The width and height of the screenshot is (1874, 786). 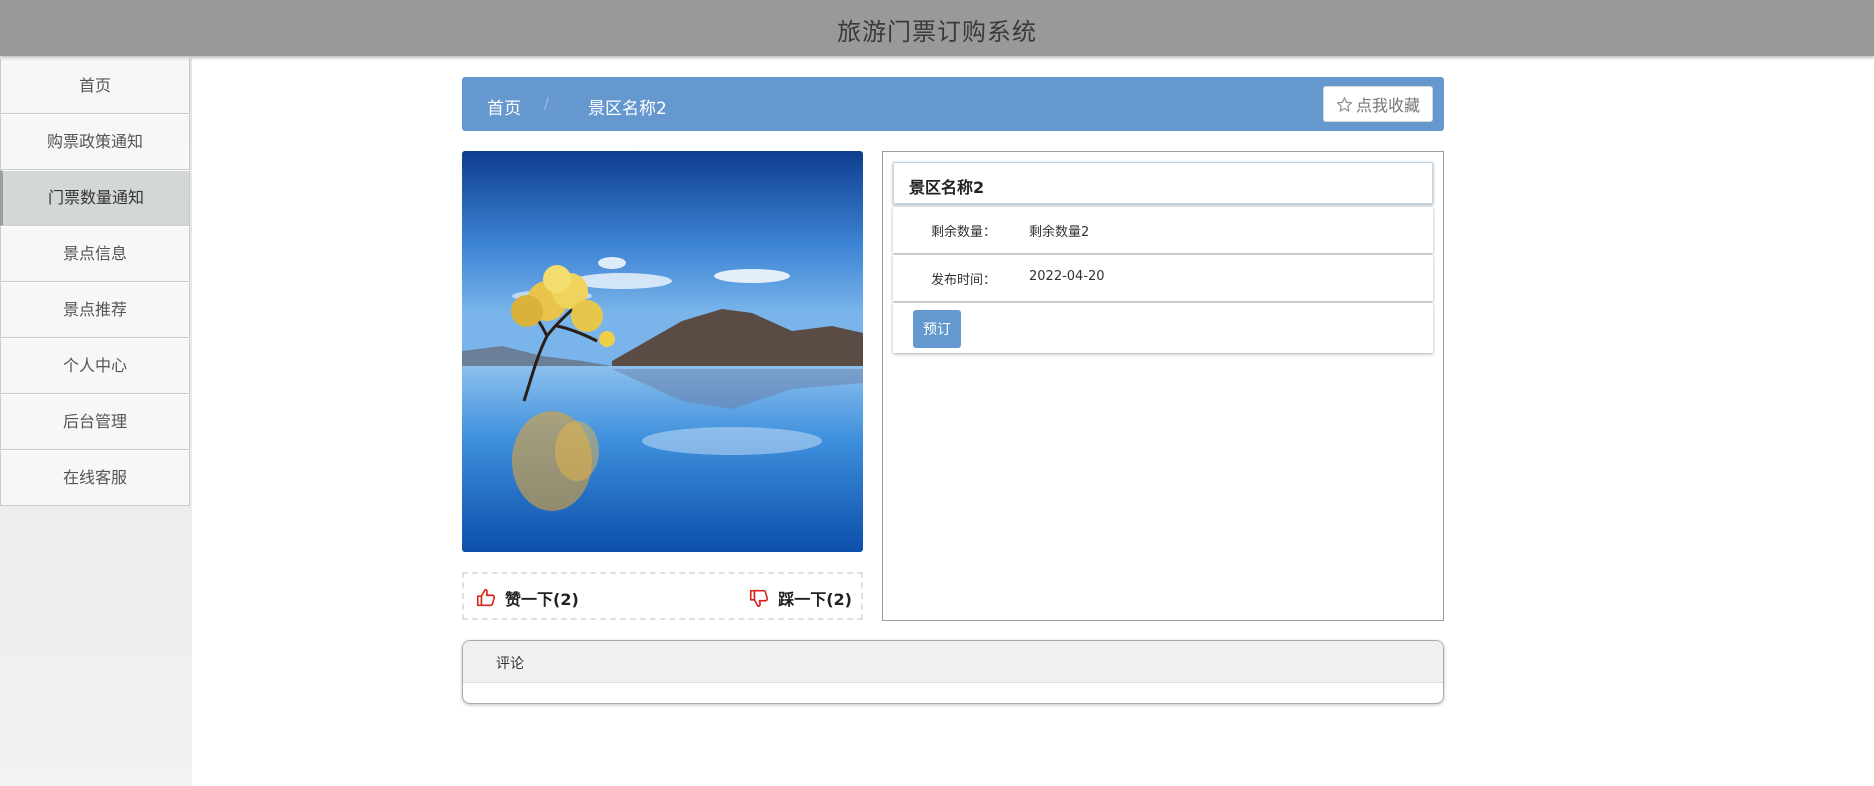 I want to click on publish-time-row: 发布时间： 2022-04-20, so click(x=1163, y=278).